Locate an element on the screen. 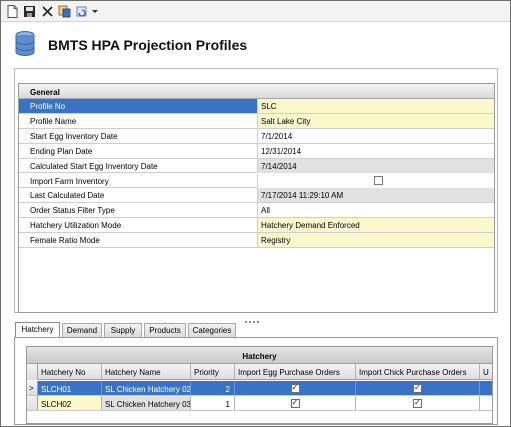 The width and height of the screenshot is (511, 427). dropdown-arrow-icon is located at coordinates (95, 11).